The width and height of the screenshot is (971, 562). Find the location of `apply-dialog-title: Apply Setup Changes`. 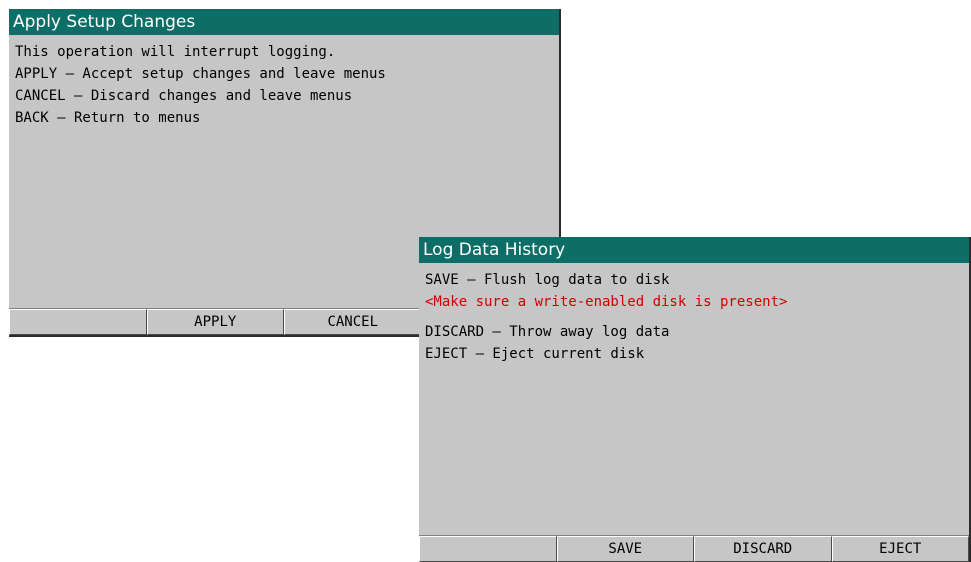

apply-dialog-title: Apply Setup Changes is located at coordinates (284, 22).